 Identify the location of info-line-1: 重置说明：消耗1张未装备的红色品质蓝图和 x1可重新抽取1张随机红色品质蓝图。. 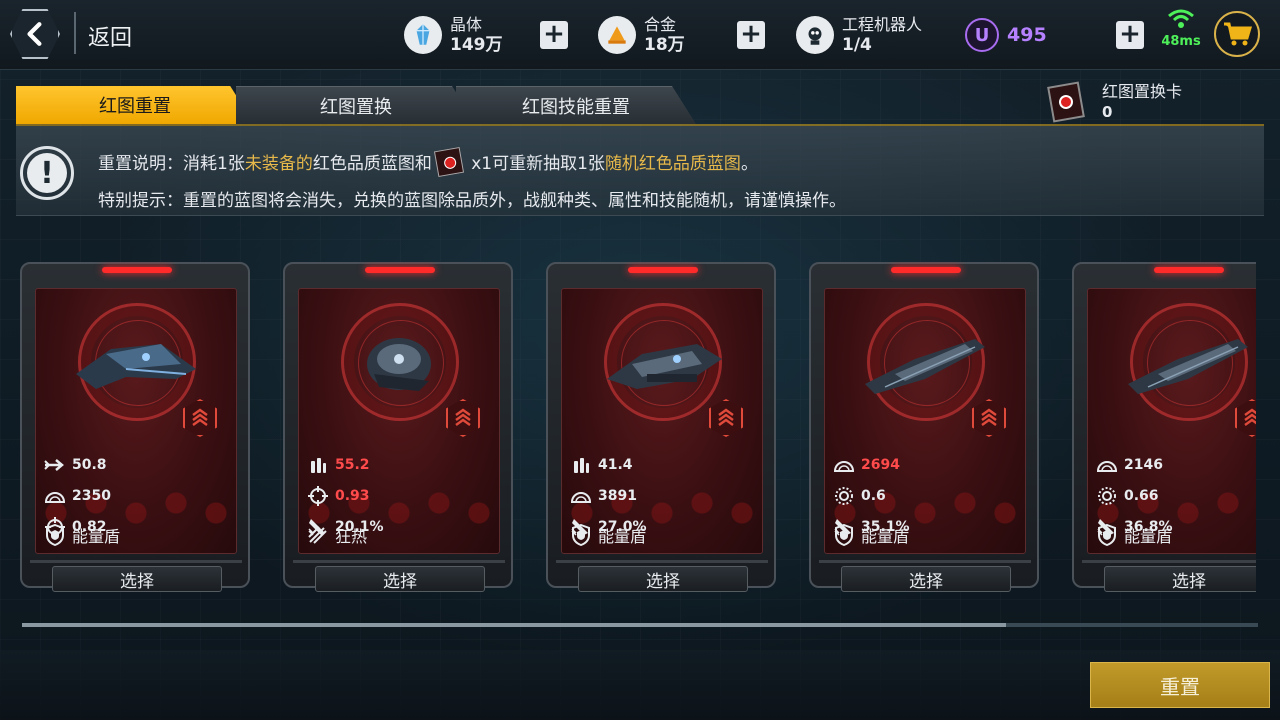
(428, 162).